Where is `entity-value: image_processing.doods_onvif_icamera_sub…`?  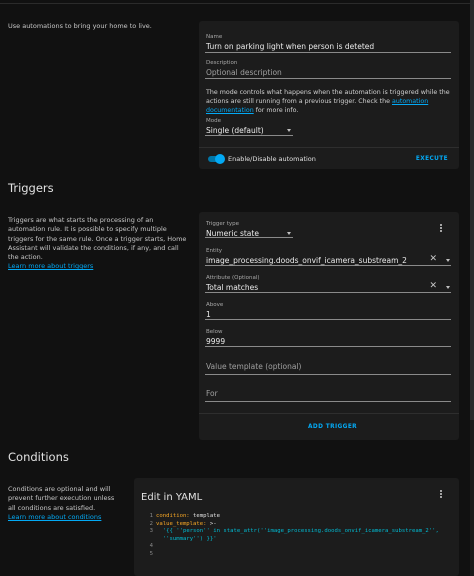
entity-value: image_processing.doods_onvif_icamera_sub… is located at coordinates (306, 260).